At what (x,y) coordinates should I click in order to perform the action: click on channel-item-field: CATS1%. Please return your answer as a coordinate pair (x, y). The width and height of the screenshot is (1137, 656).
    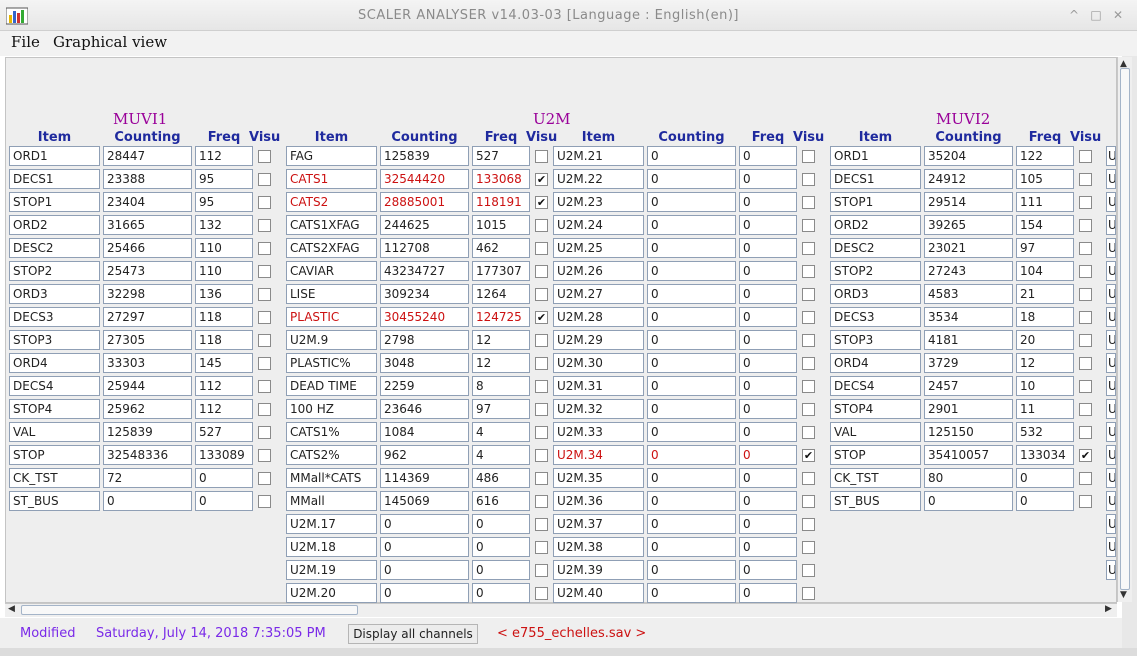
    Looking at the image, I should click on (331, 432).